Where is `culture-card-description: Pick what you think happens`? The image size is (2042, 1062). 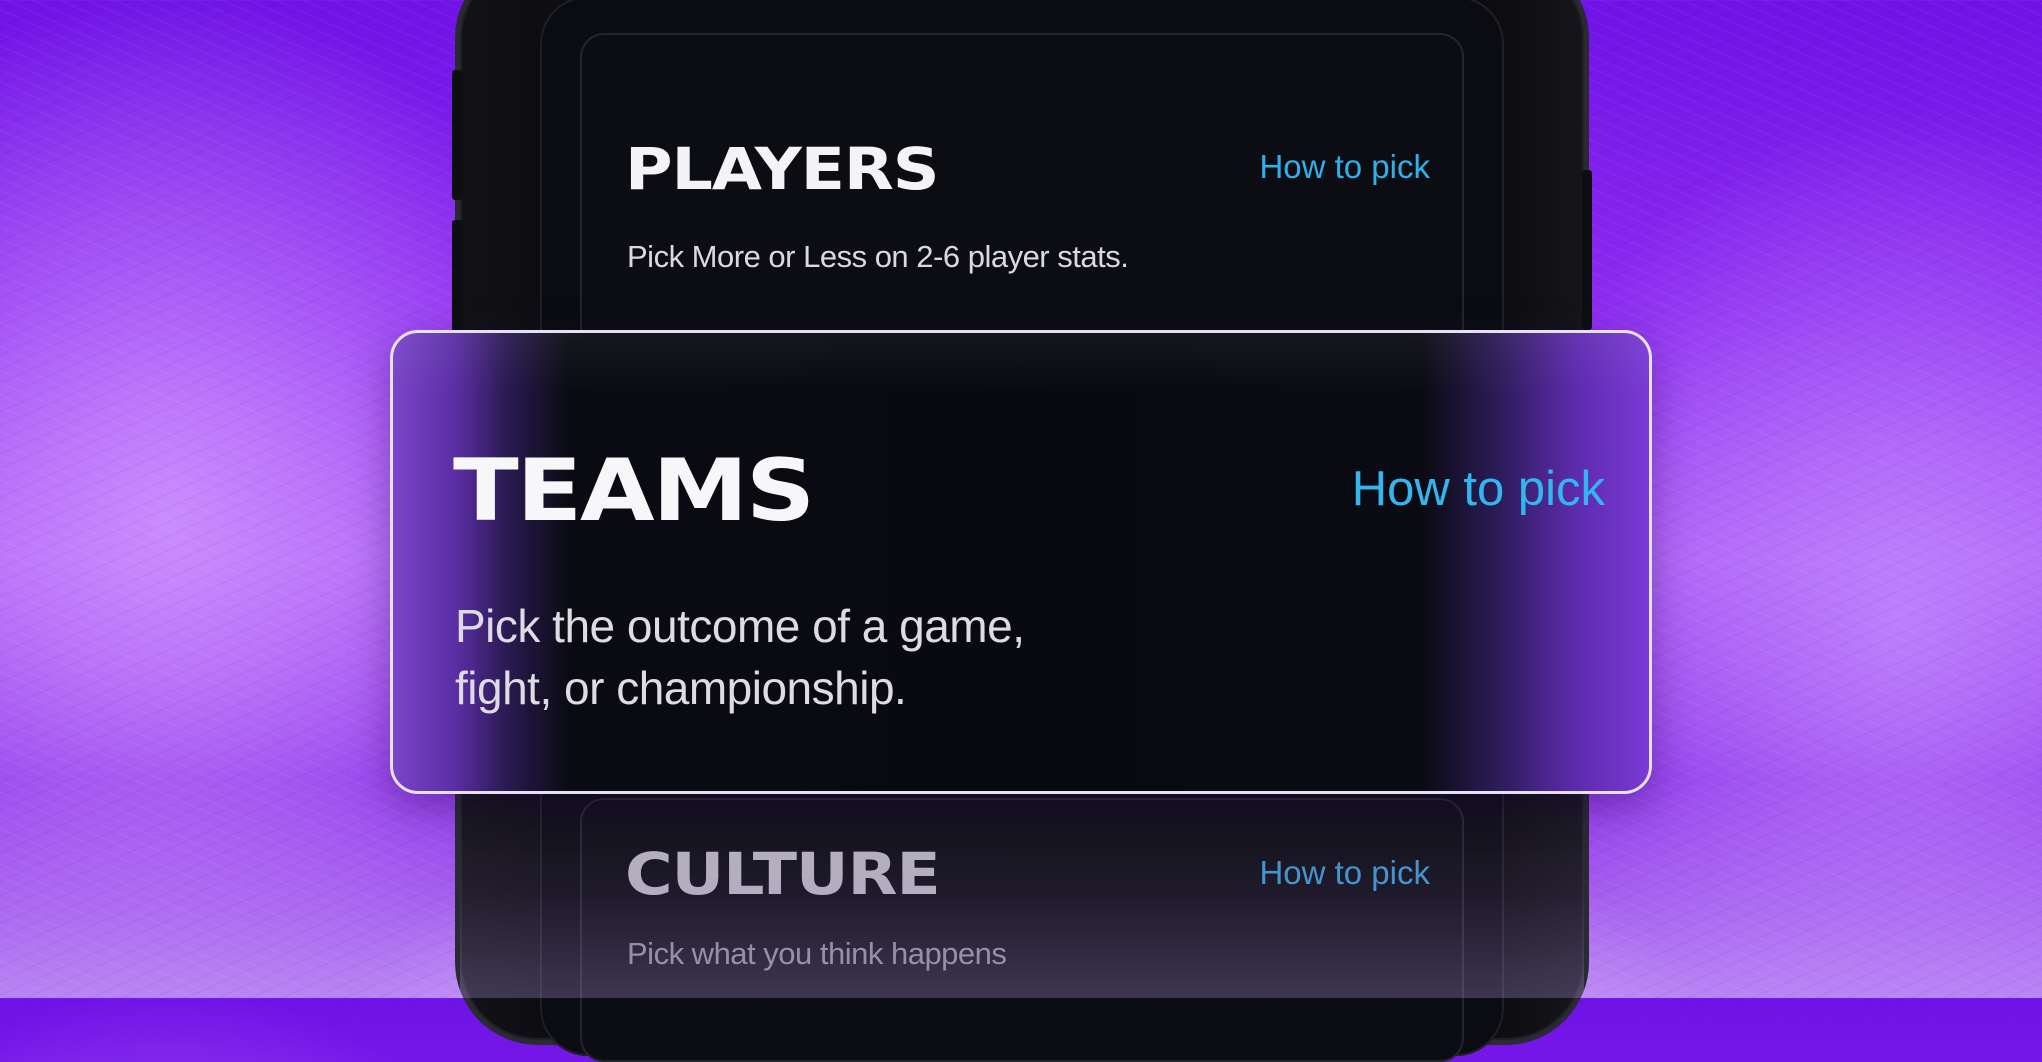
culture-card-description: Pick what you think happens is located at coordinates (817, 953).